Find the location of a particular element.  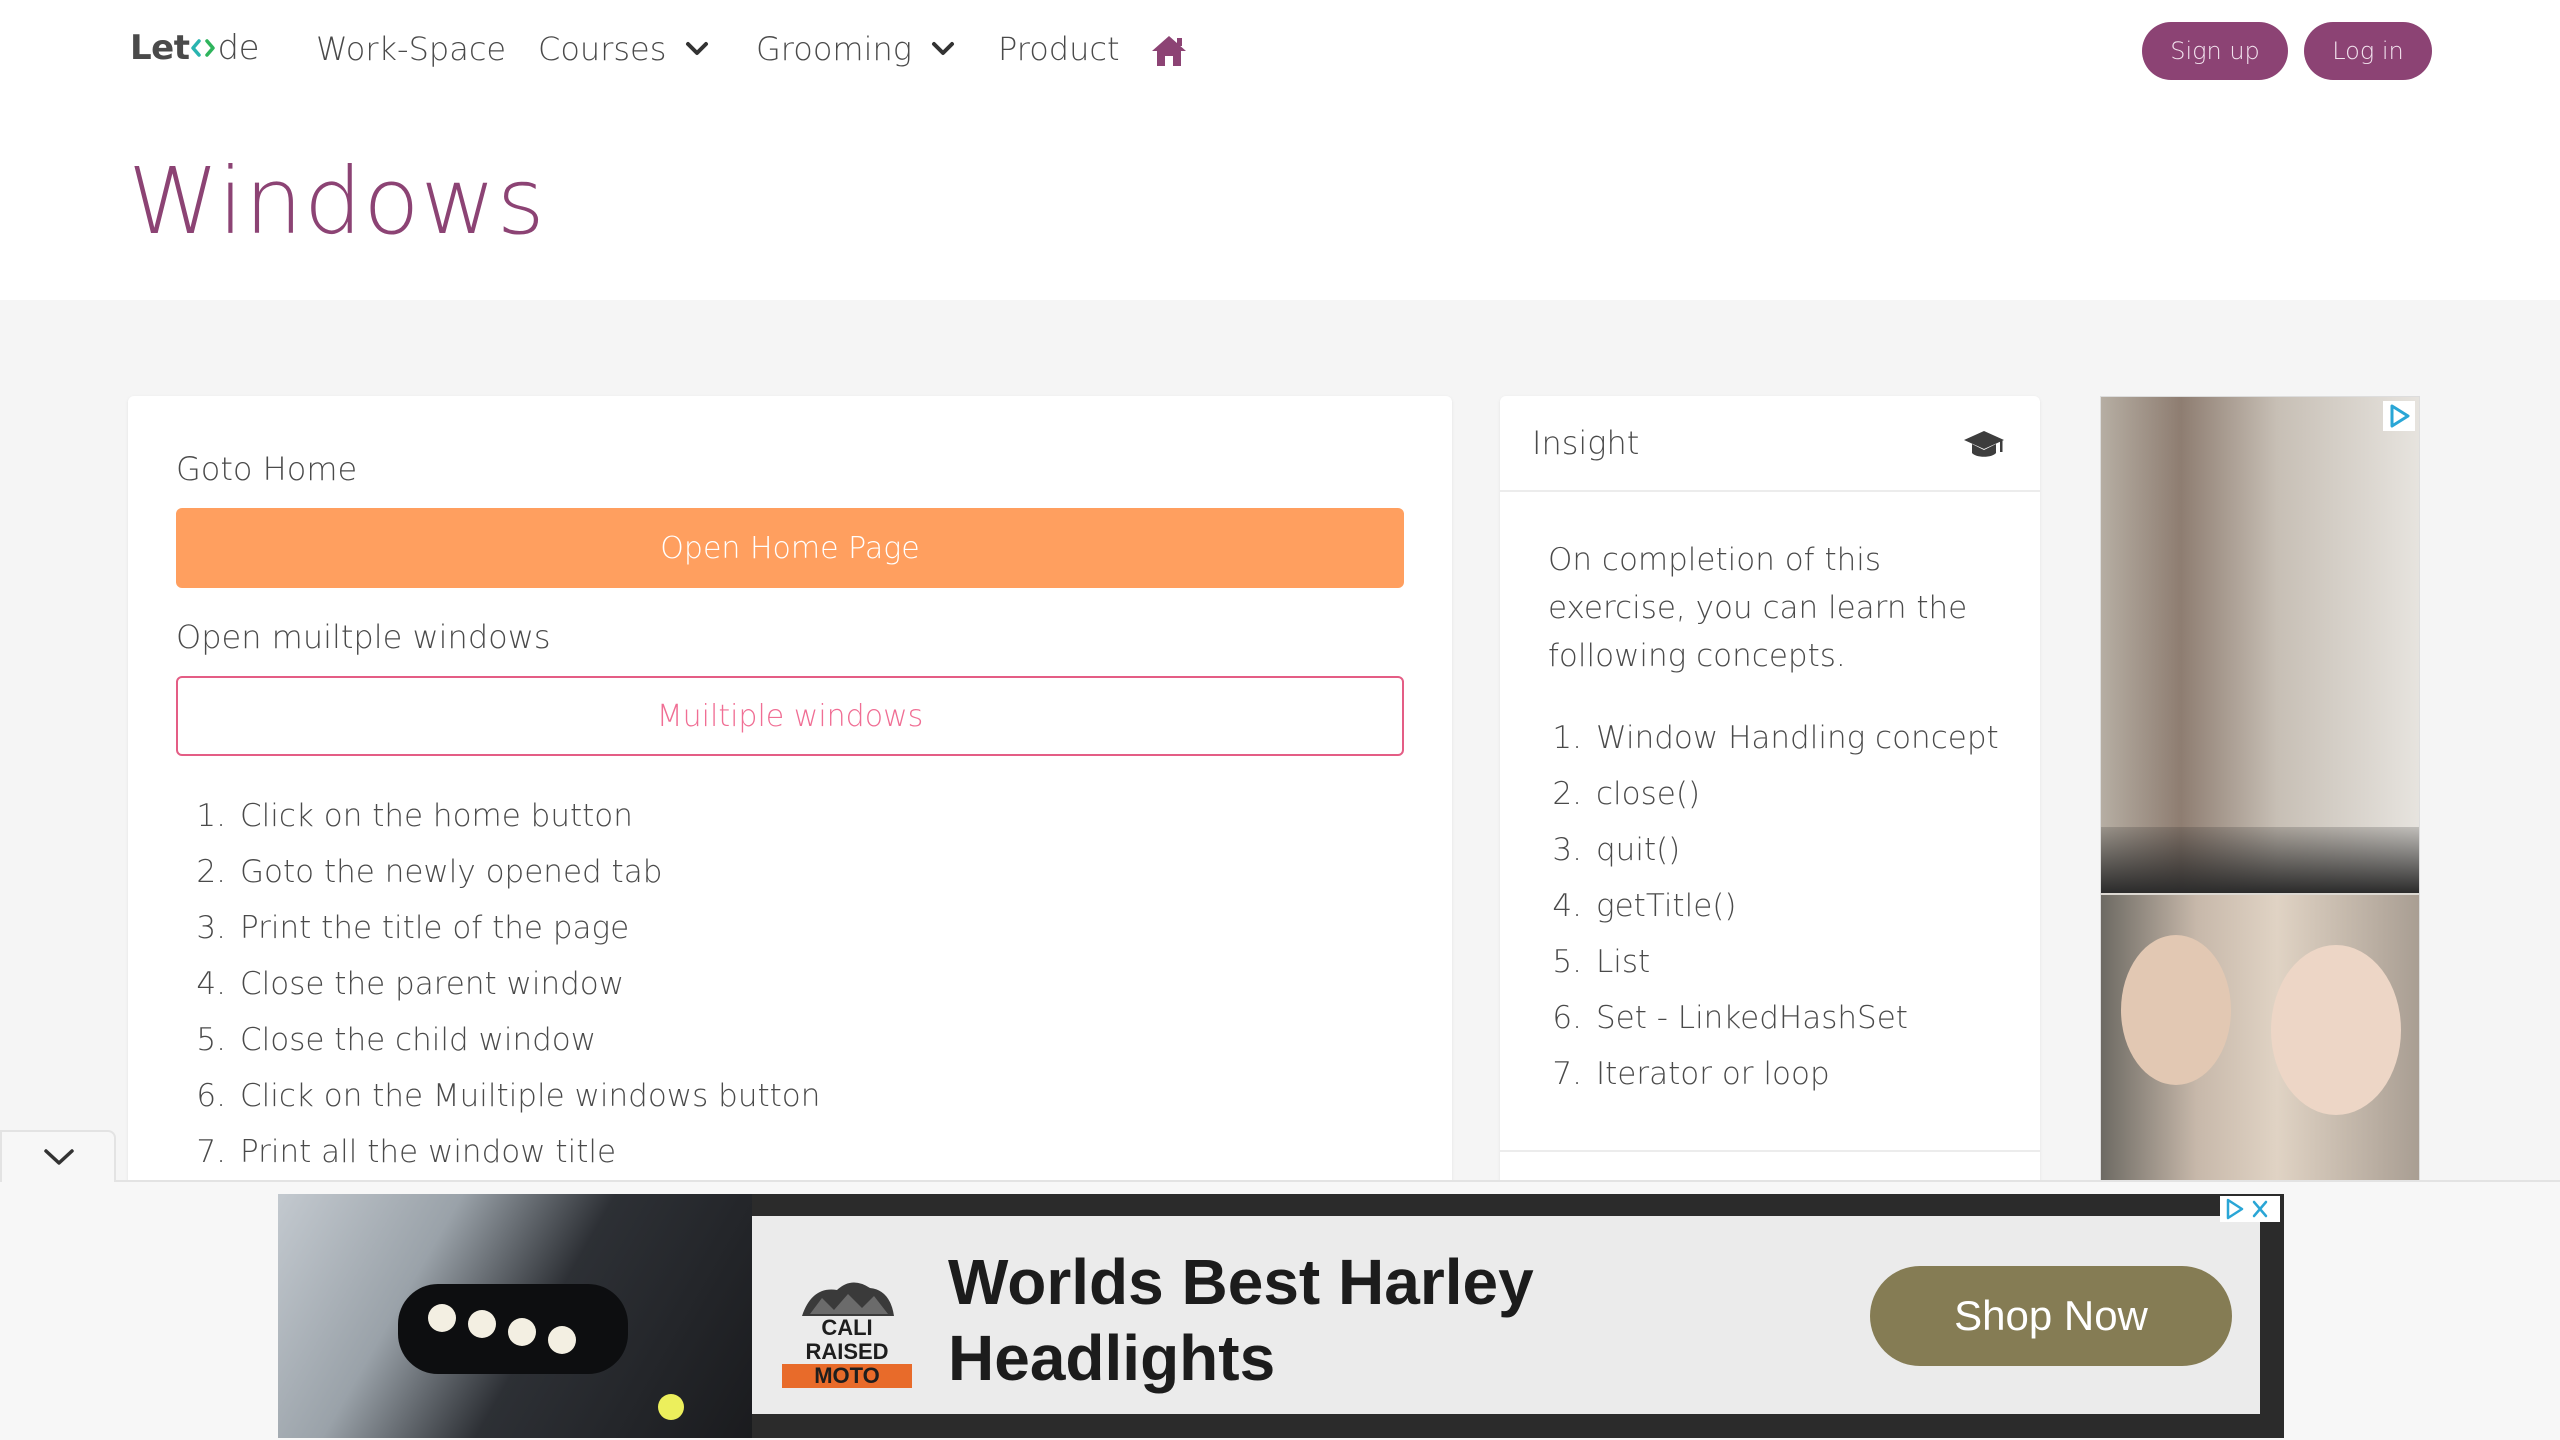

brand-logo: Let de is located at coordinates (194, 48).